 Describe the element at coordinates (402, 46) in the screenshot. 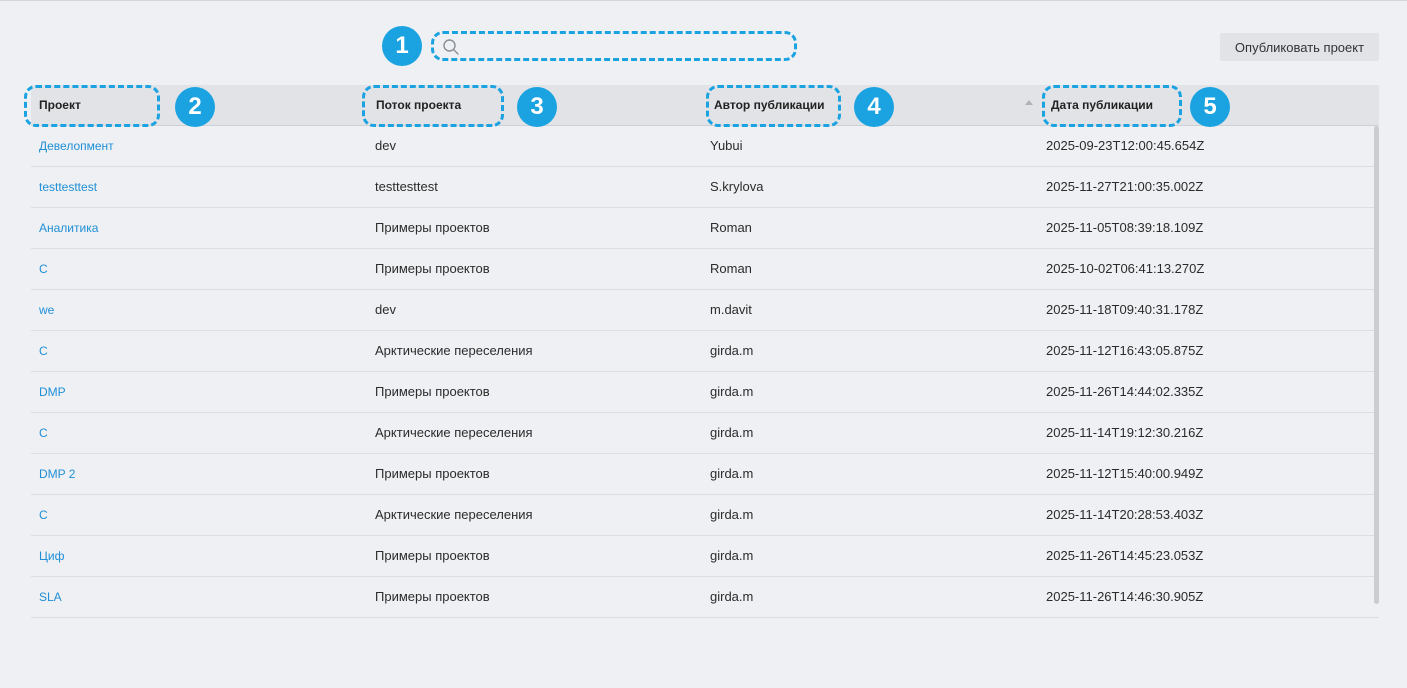

I see `annotation-badge-1: 1` at that location.